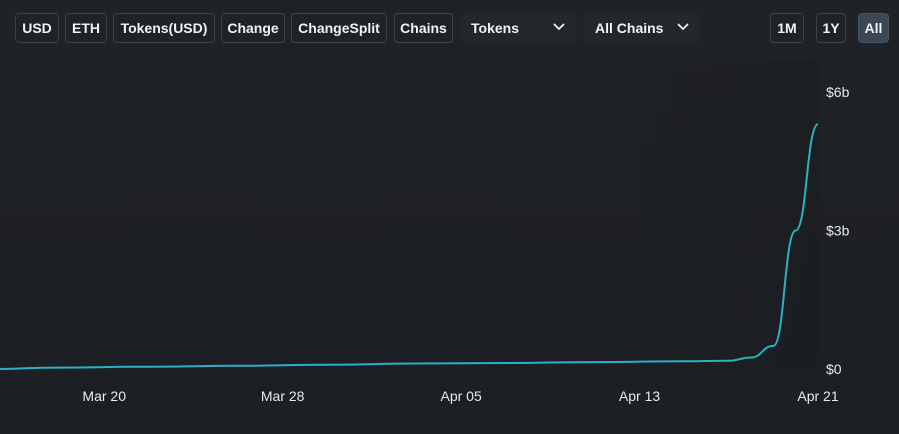 The width and height of the screenshot is (899, 434). I want to click on x-tick-label: Apr 05, so click(460, 396).